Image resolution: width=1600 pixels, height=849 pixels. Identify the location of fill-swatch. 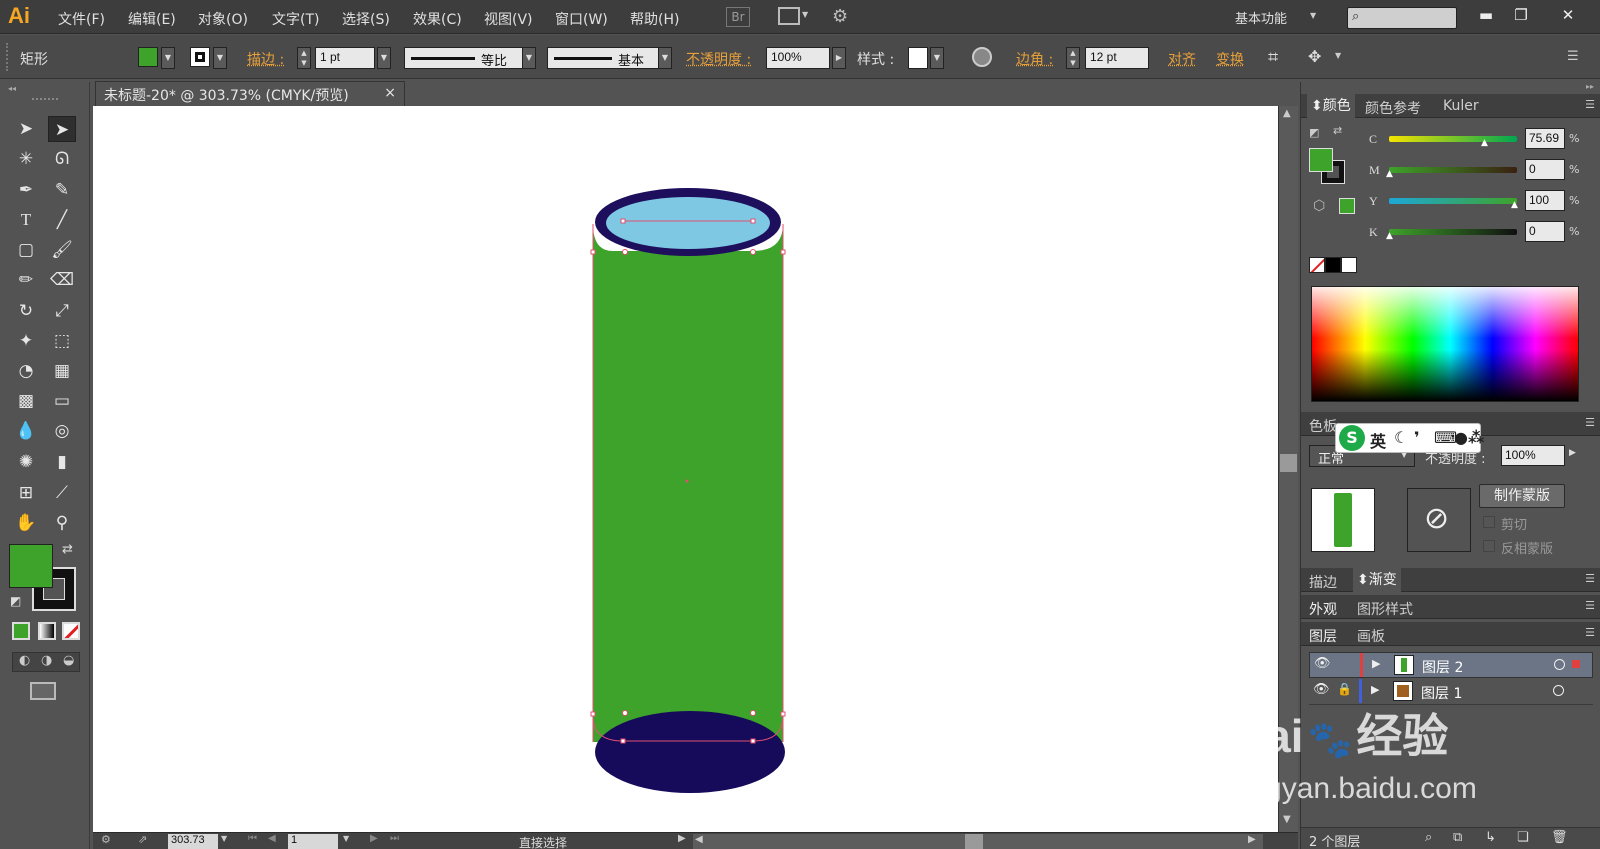
(148, 57).